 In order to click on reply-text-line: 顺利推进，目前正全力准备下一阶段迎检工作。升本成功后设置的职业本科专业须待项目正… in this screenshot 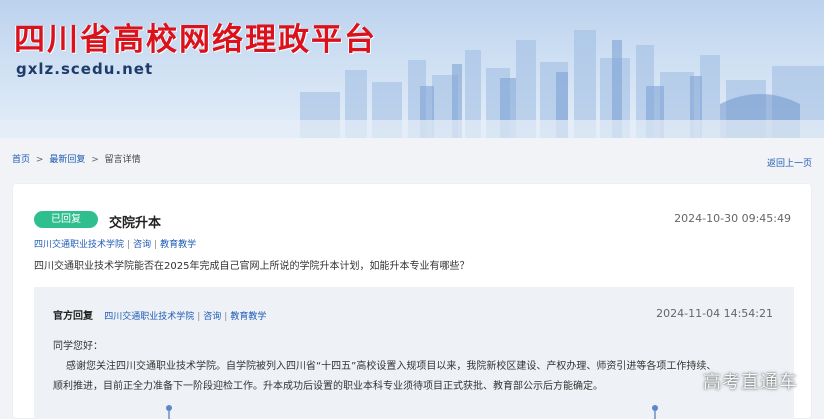, I will do `click(328, 386)`.